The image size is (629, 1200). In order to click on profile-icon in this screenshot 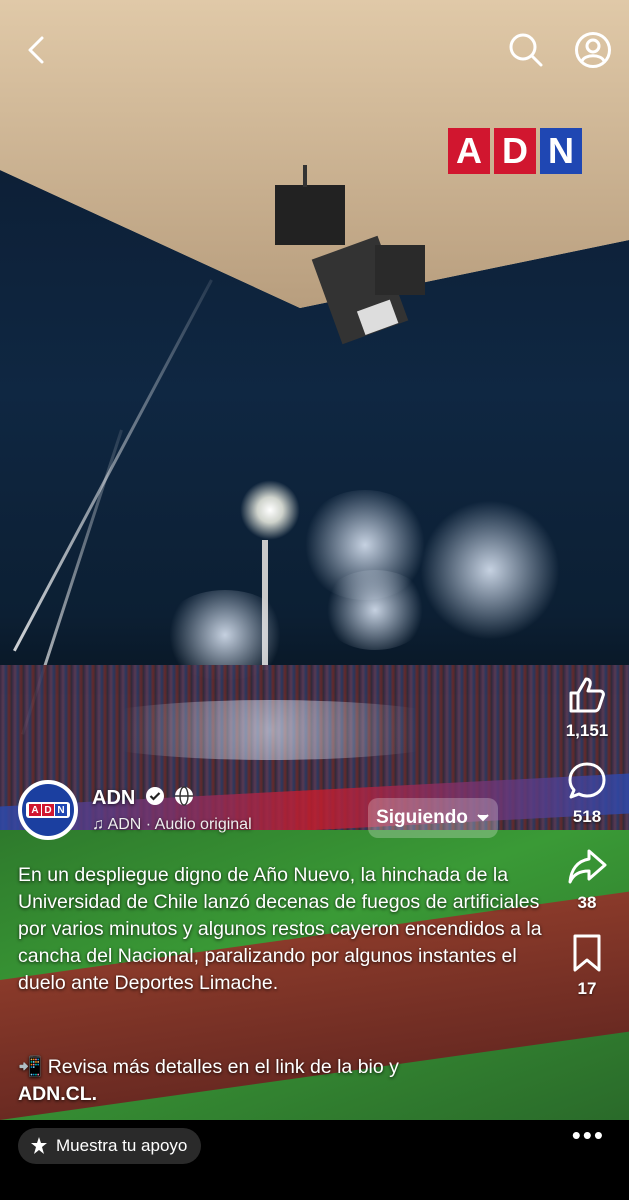, I will do `click(593, 50)`.